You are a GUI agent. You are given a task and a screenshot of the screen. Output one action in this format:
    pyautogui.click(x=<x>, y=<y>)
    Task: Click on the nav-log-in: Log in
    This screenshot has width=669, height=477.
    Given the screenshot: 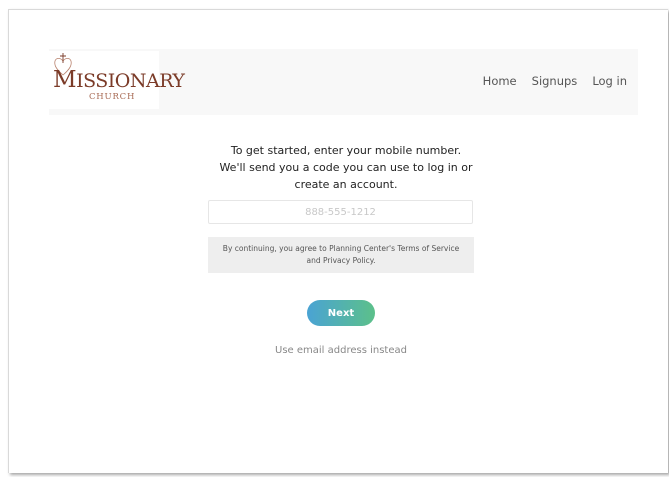 What is the action you would take?
    pyautogui.click(x=609, y=81)
    